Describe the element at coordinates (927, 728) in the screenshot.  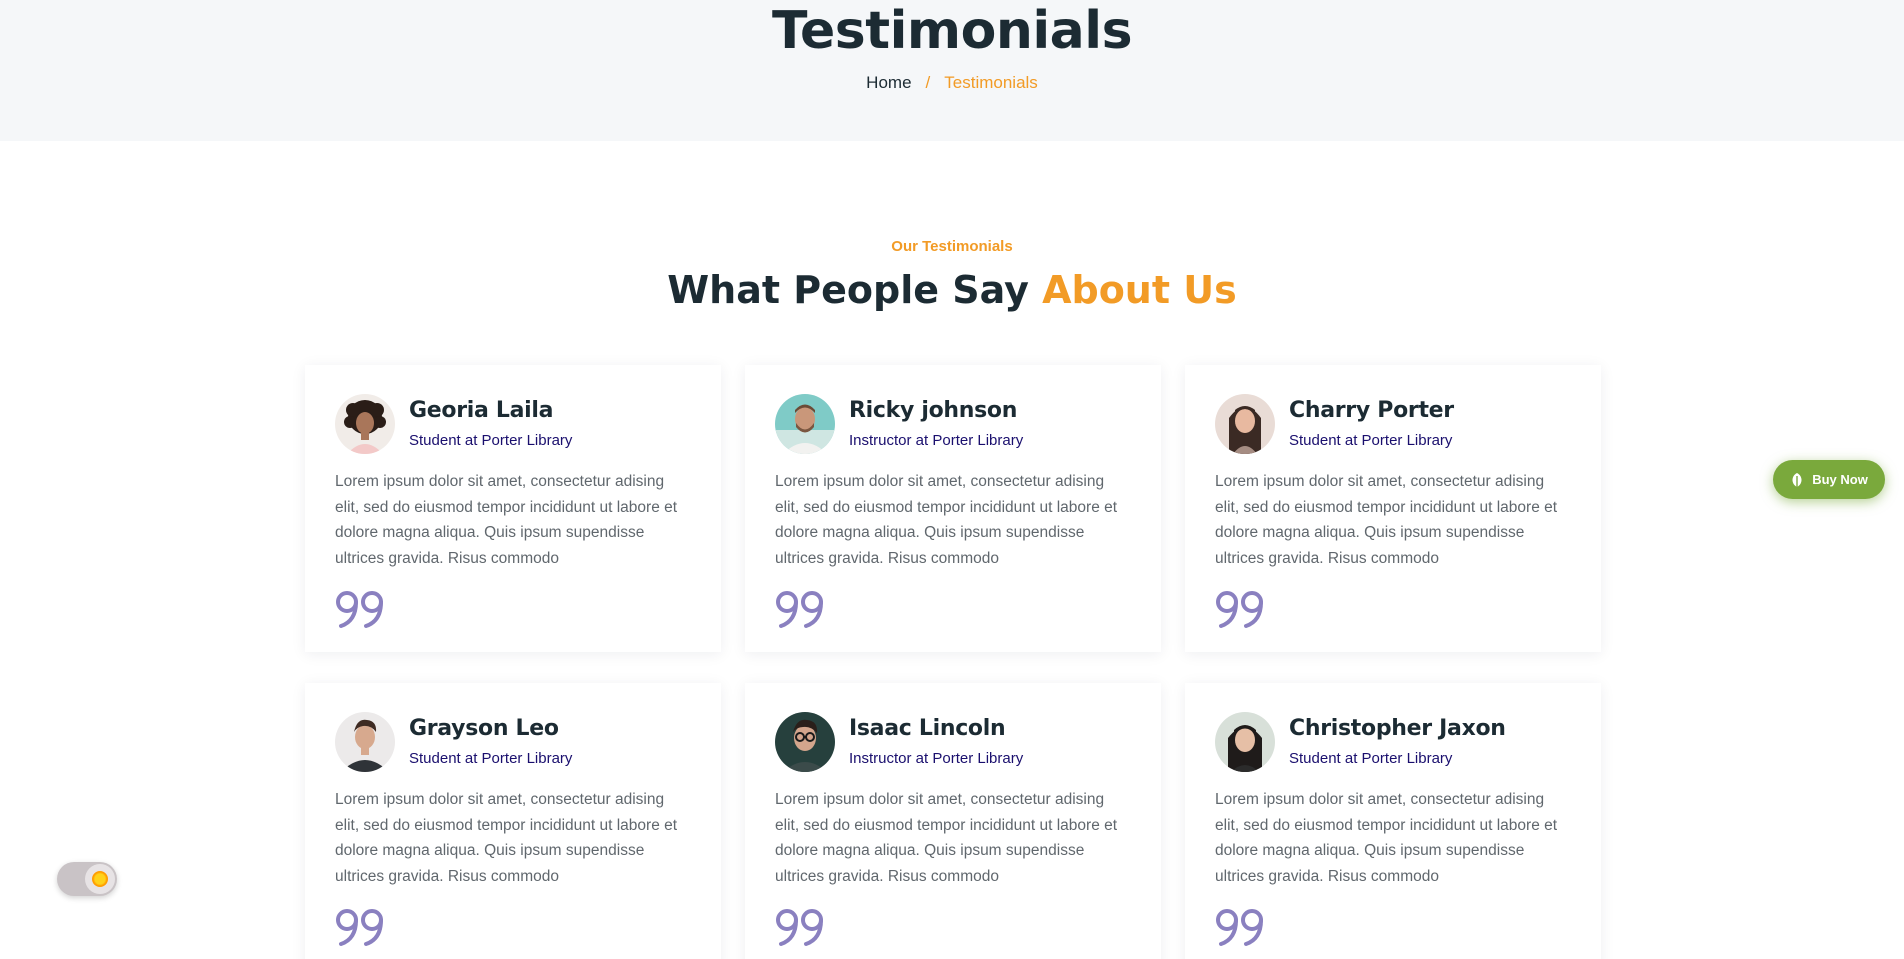
I see `testimonial-name: Isaac Lincoln` at that location.